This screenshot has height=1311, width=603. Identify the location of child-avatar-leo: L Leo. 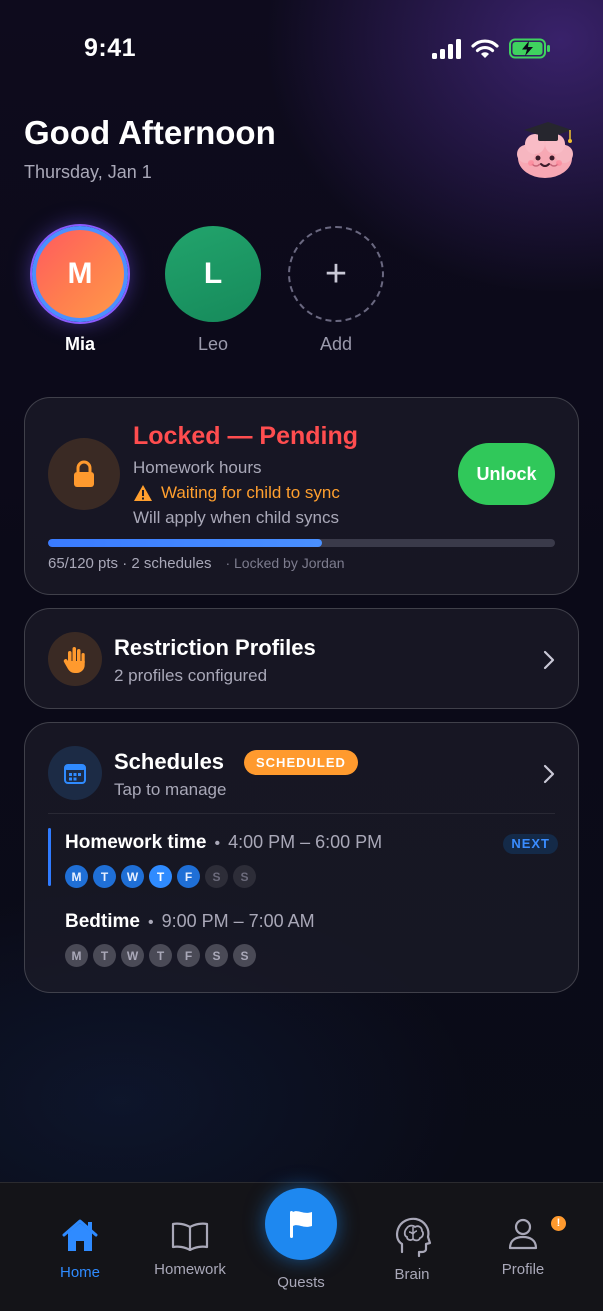
(213, 290).